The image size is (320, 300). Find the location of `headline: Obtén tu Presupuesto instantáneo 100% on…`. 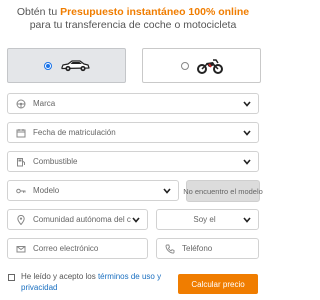

headline: Obtén tu Presupuesto instantáneo 100% on… is located at coordinates (133, 19).